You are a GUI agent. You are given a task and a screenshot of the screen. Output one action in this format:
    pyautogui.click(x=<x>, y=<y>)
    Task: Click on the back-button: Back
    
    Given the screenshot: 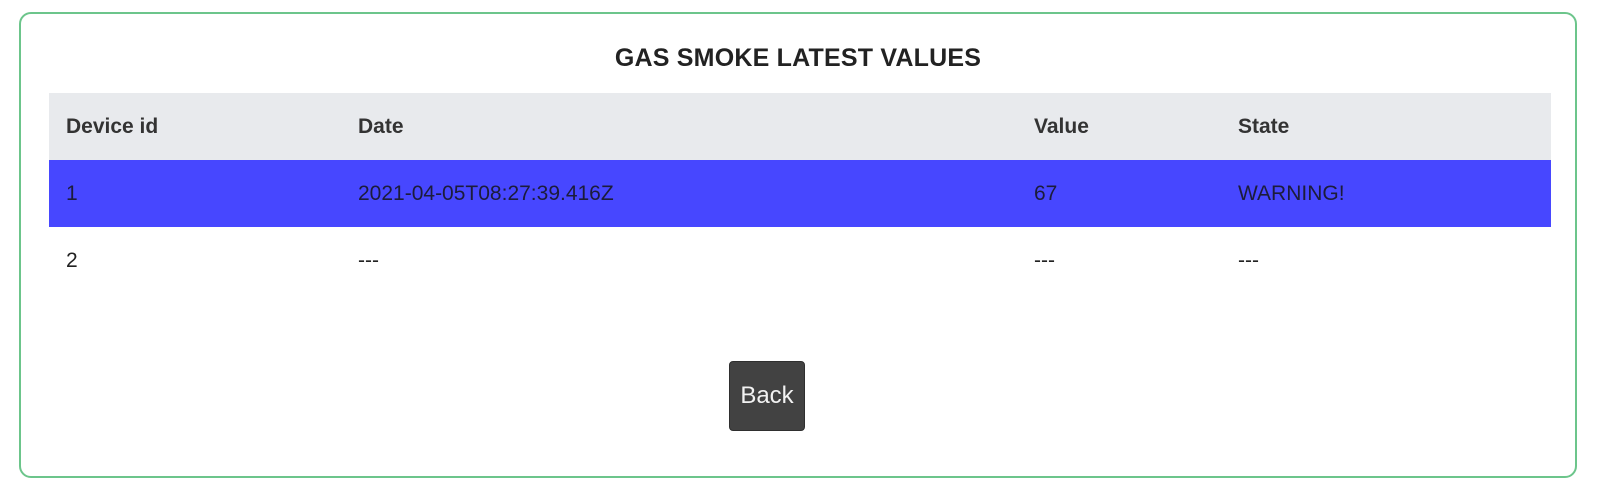 What is the action you would take?
    pyautogui.click(x=767, y=396)
    